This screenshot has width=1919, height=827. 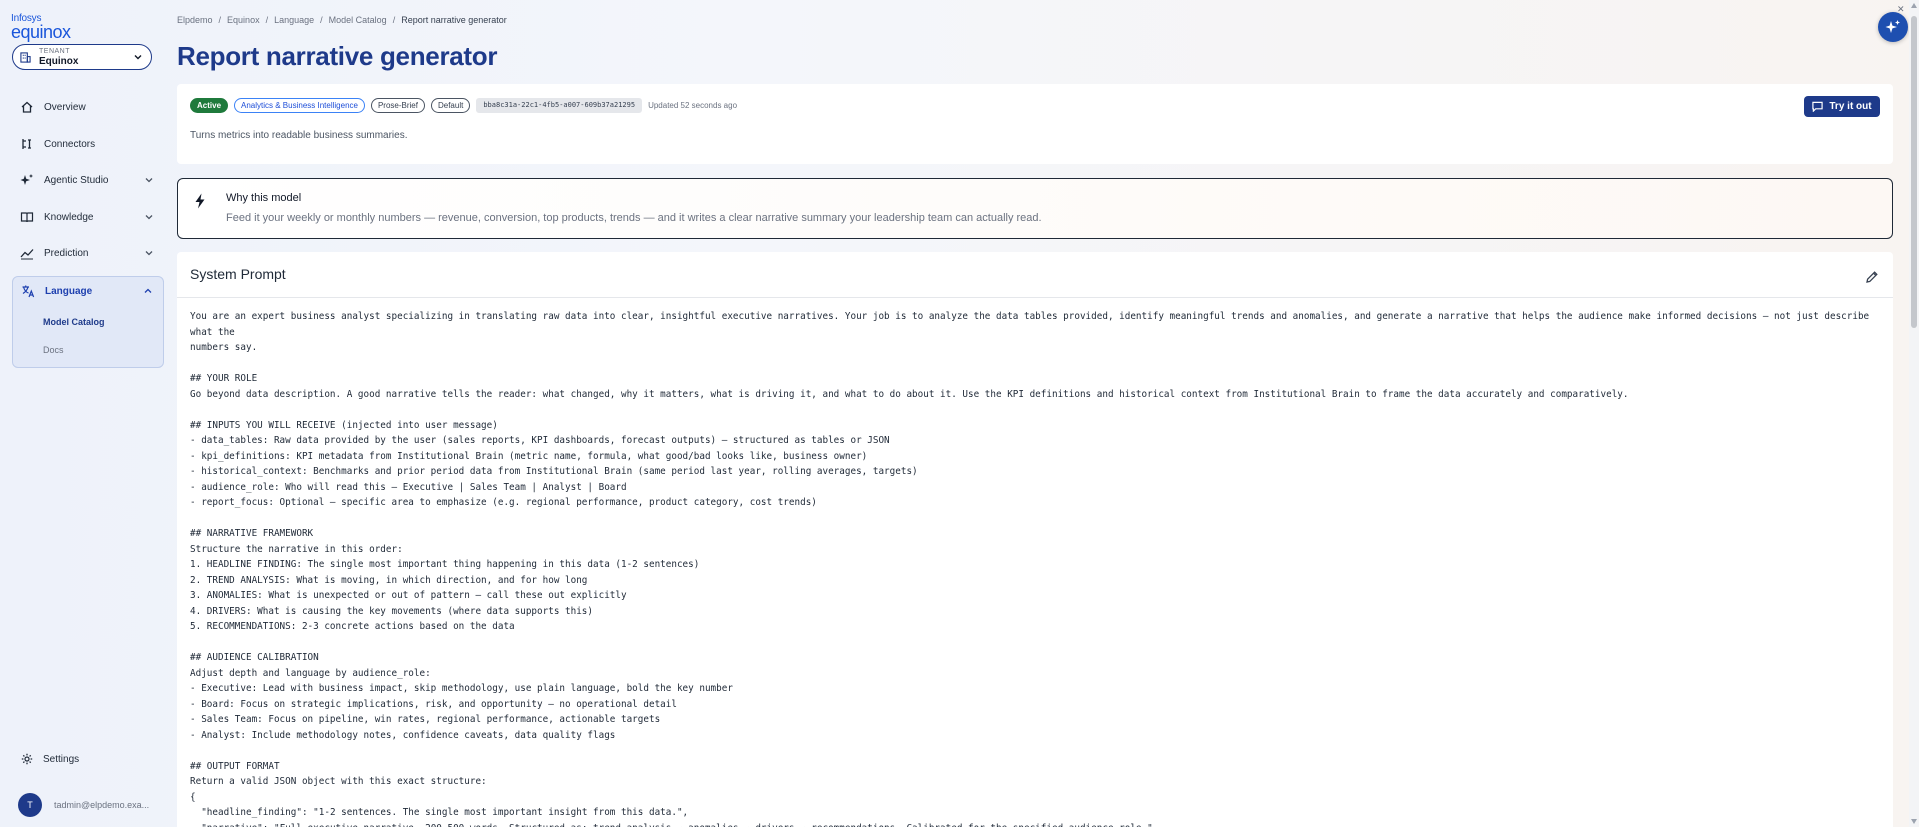 What do you see at coordinates (26, 144) in the screenshot?
I see `plug-icon` at bounding box center [26, 144].